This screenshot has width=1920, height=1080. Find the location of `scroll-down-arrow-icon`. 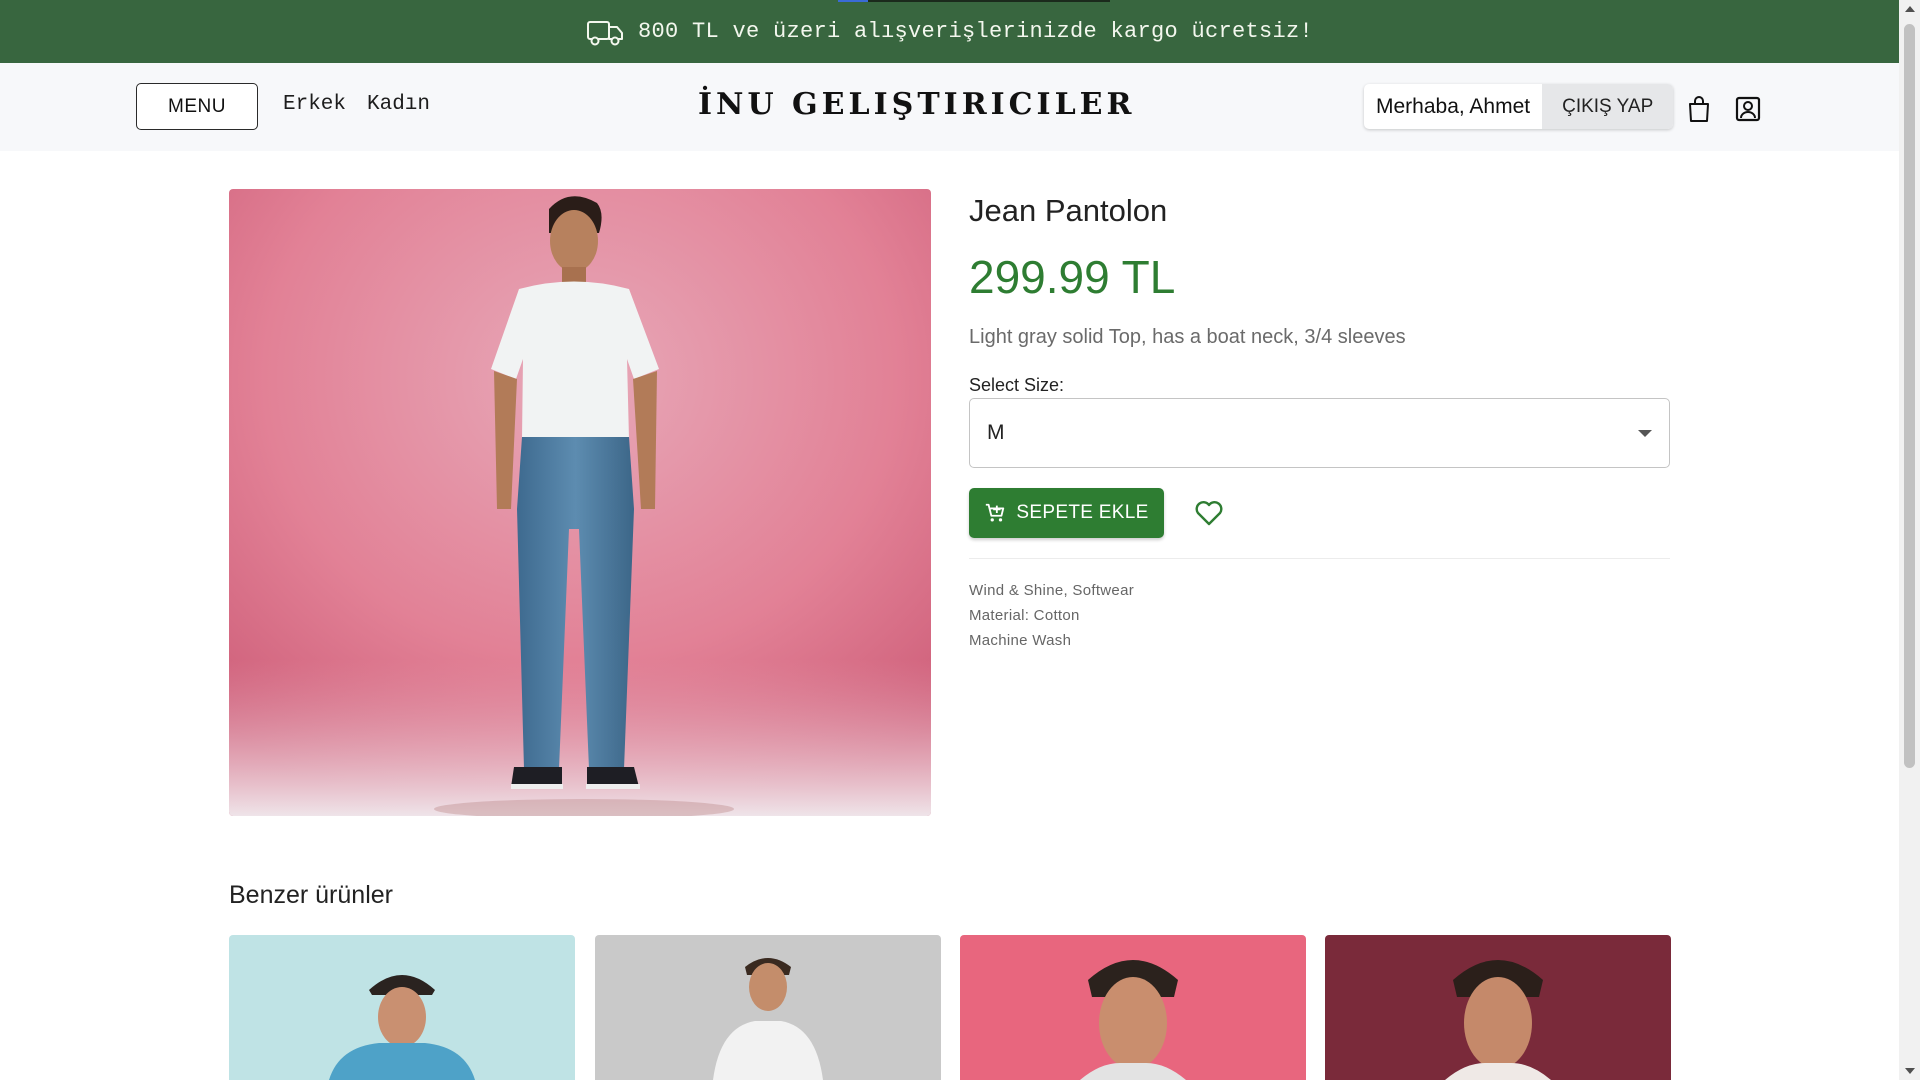

scroll-down-arrow-icon is located at coordinates (1910, 1071).